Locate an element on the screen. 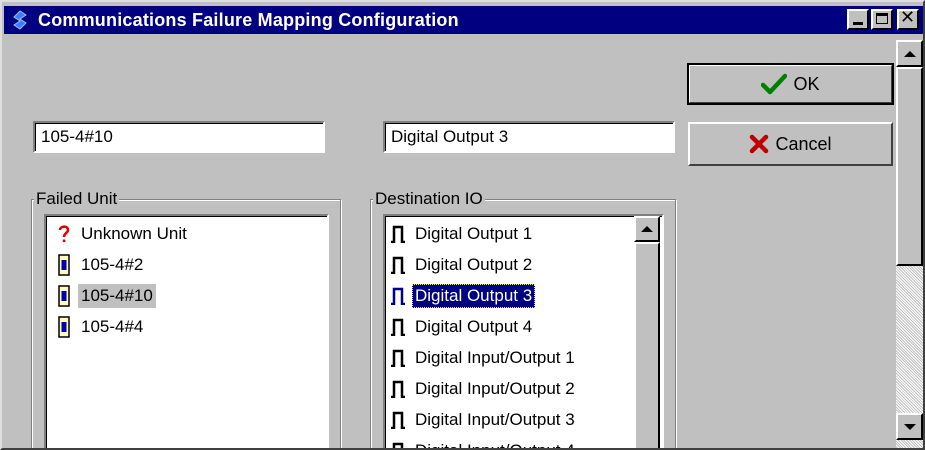 The height and width of the screenshot is (450, 925). question-icon is located at coordinates (64, 234).